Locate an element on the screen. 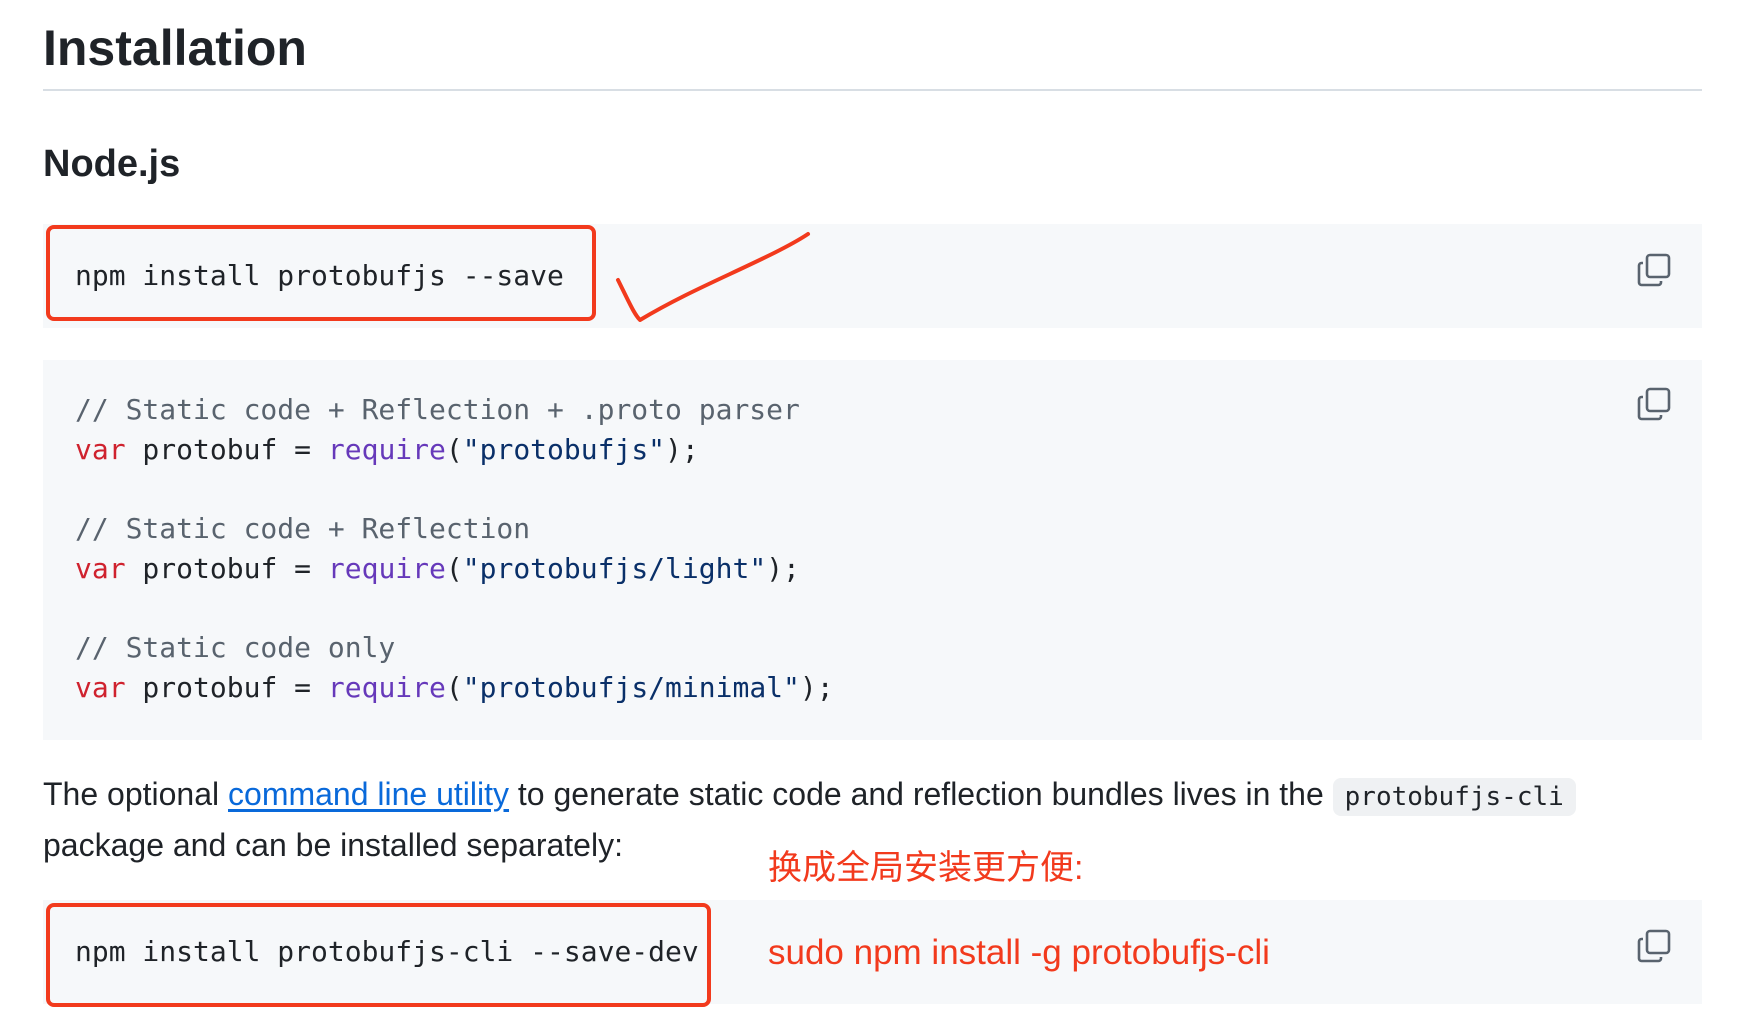 This screenshot has width=1744, height=1034. code-line-install: npm install protobufjs --save is located at coordinates (319, 275).